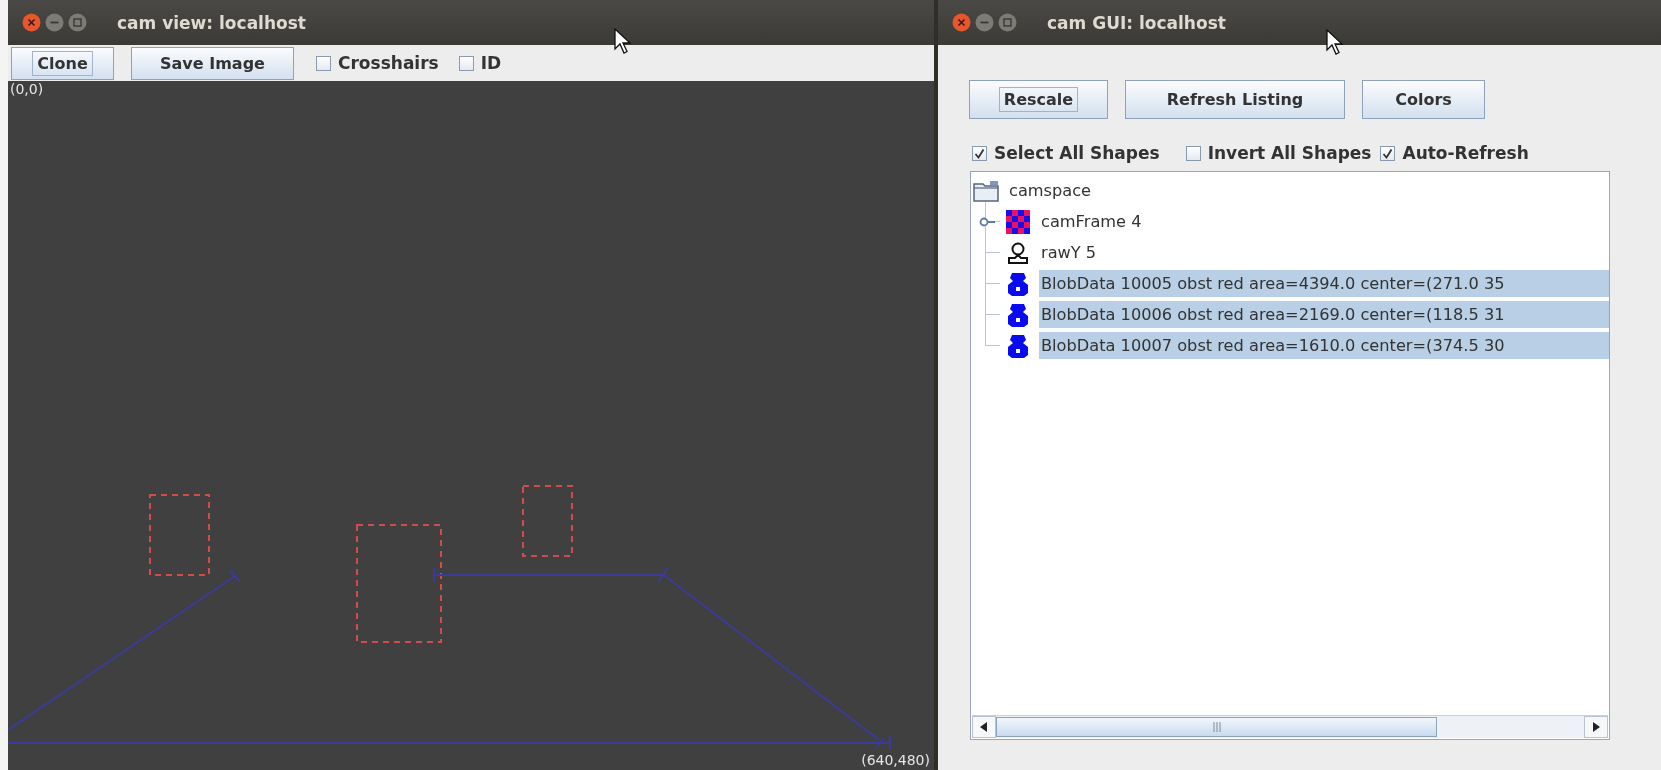 The width and height of the screenshot is (1661, 770). Describe the element at coordinates (1289, 153) in the screenshot. I see `checkbox-label: Invert All Shapes` at that location.